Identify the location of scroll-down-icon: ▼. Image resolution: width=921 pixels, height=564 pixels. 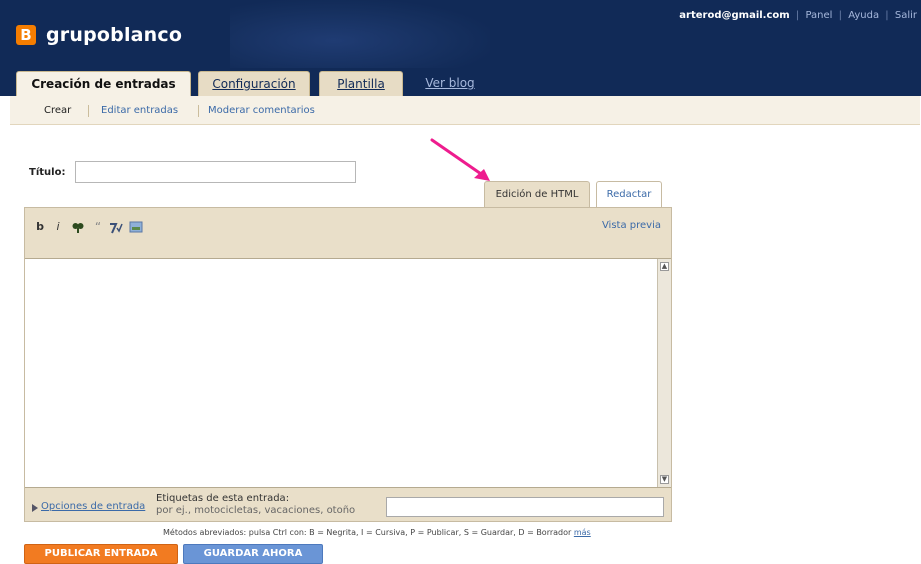
(664, 479).